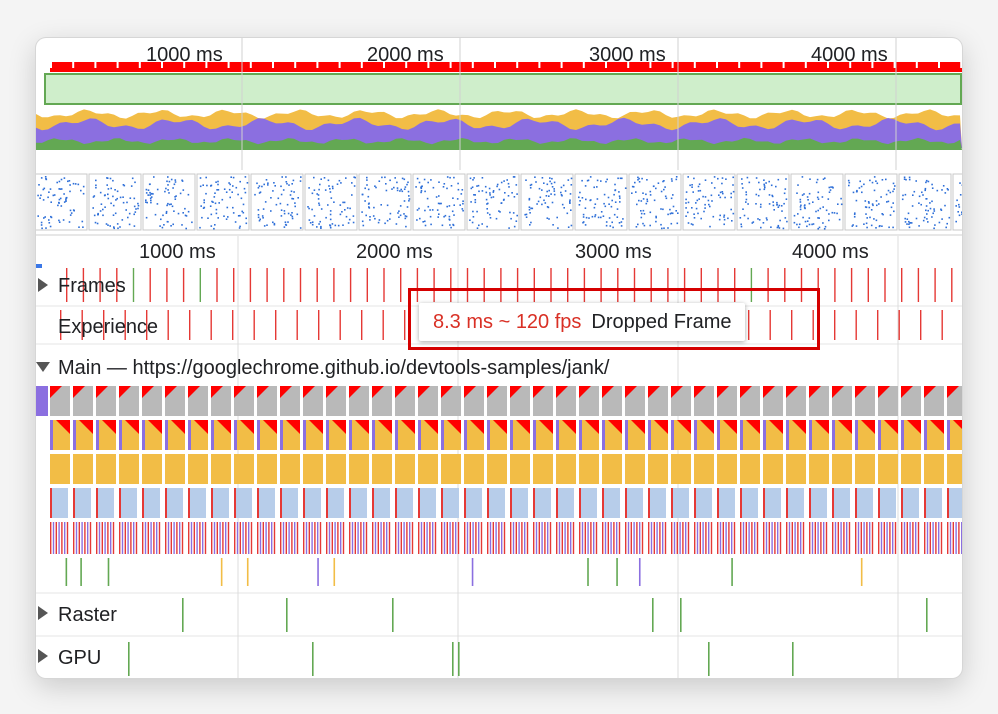 The height and width of the screenshot is (714, 998). I want to click on deep-call-sliver, so click(732, 572).